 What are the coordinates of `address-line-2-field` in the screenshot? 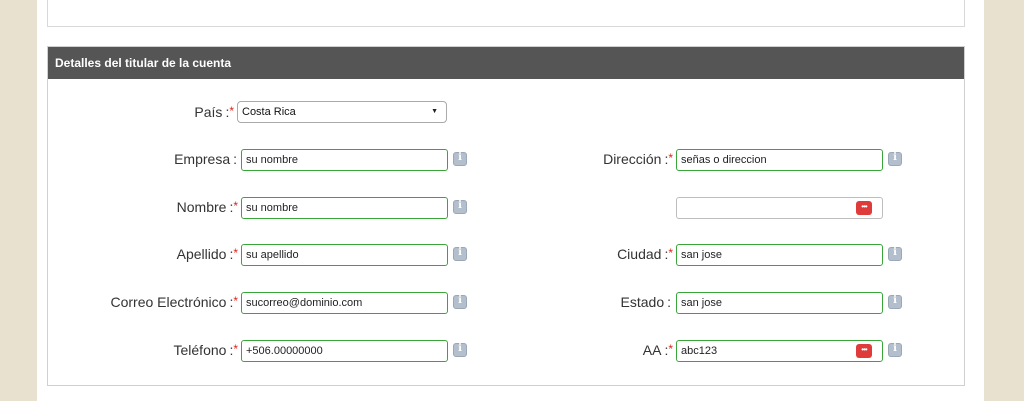 It's located at (779, 208).